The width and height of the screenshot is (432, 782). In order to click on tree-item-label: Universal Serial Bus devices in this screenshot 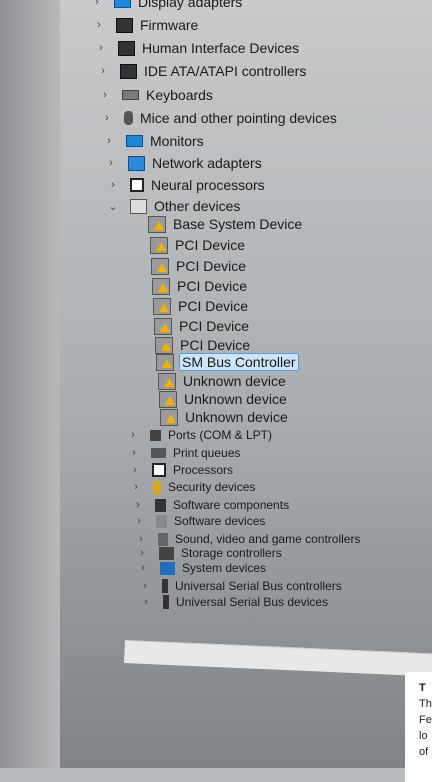, I will do `click(252, 602)`.